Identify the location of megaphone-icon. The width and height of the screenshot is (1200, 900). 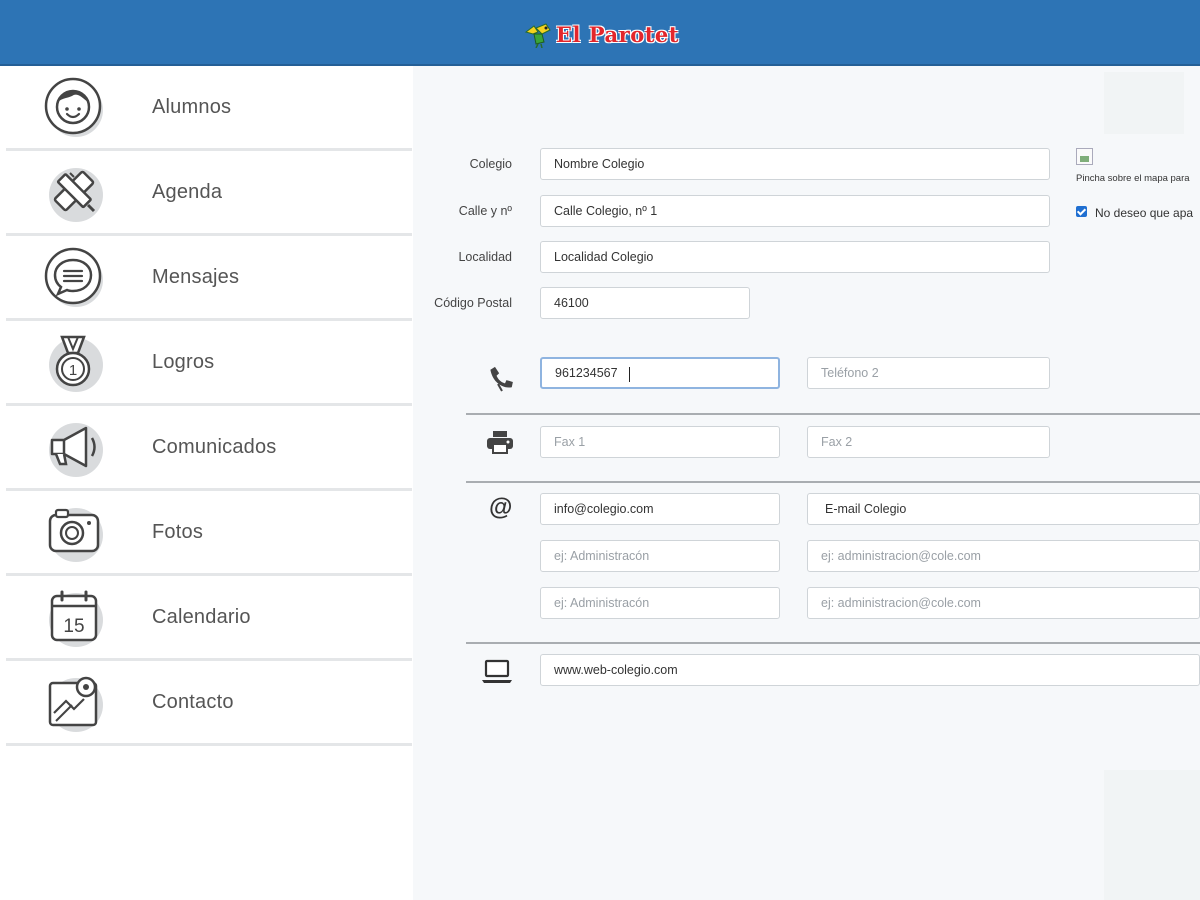
(75, 447).